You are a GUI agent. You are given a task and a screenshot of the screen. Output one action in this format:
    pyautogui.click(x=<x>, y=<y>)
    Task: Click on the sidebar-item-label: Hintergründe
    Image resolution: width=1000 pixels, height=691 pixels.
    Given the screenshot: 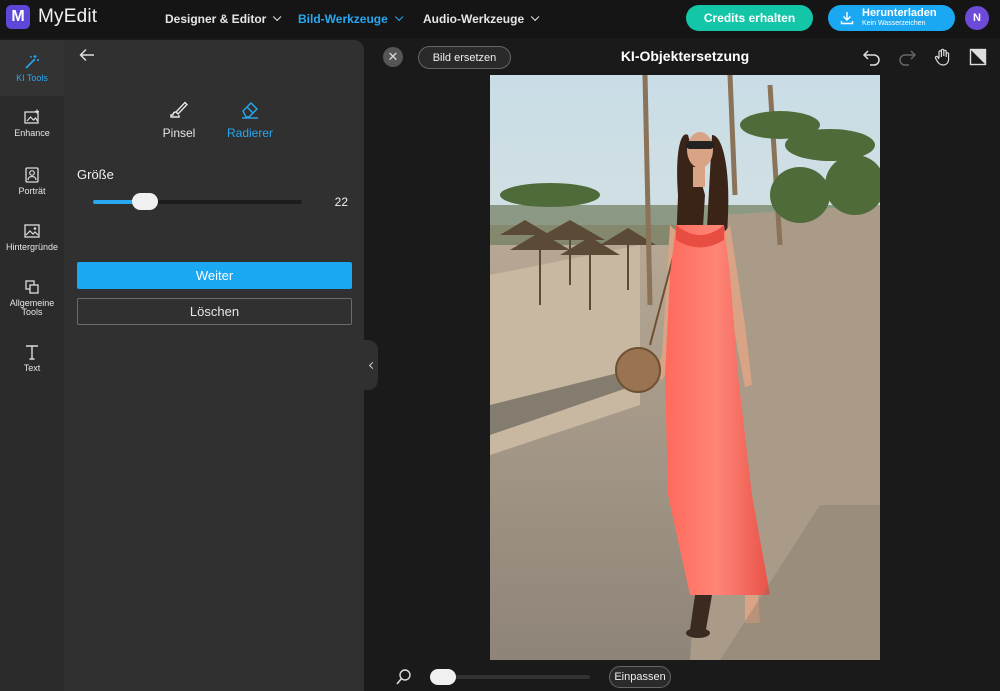 What is the action you would take?
    pyautogui.click(x=32, y=247)
    